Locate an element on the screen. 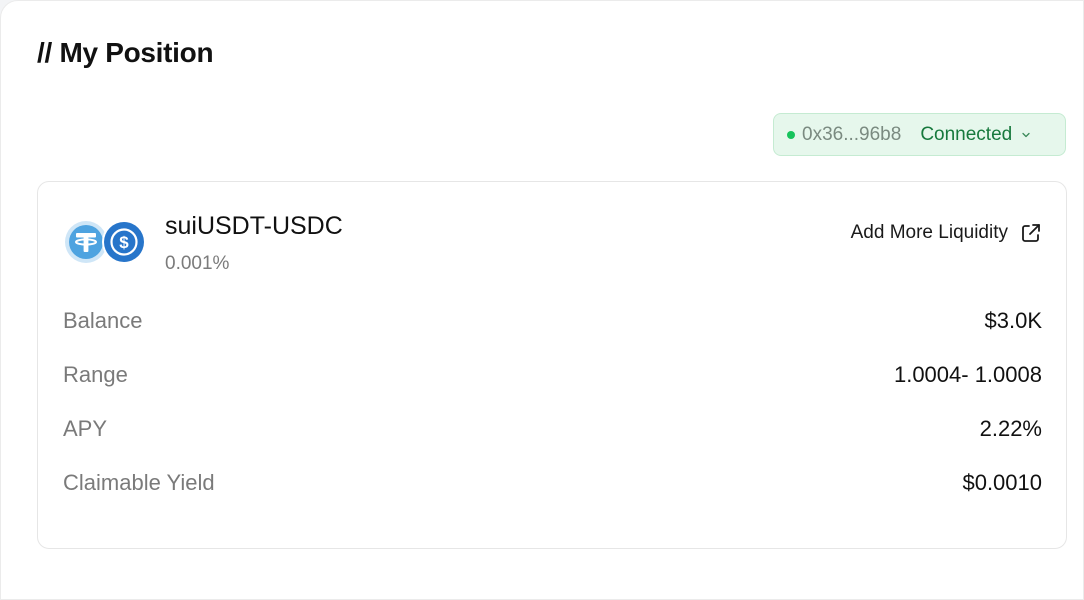 The width and height of the screenshot is (1084, 600). pair-name: suiUSDT-USDC is located at coordinates (254, 226).